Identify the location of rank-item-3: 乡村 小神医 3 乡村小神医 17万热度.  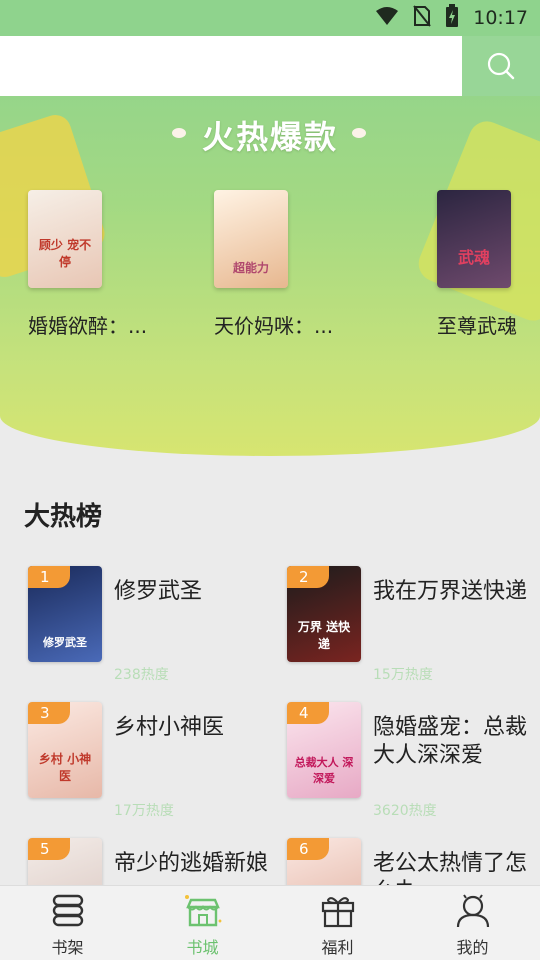
(153, 760).